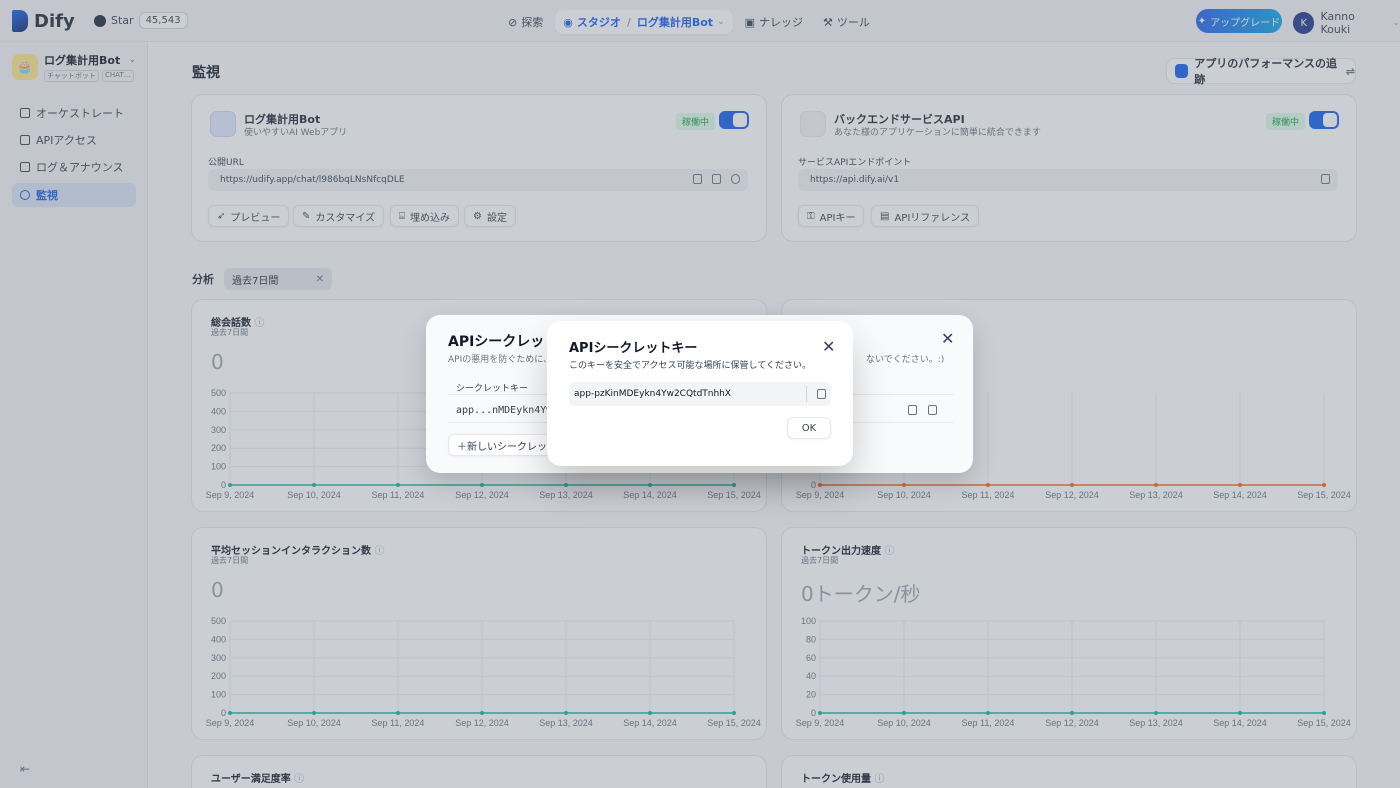  Describe the element at coordinates (633, 348) in the screenshot. I see `dialog-title: APIシークレットキー` at that location.